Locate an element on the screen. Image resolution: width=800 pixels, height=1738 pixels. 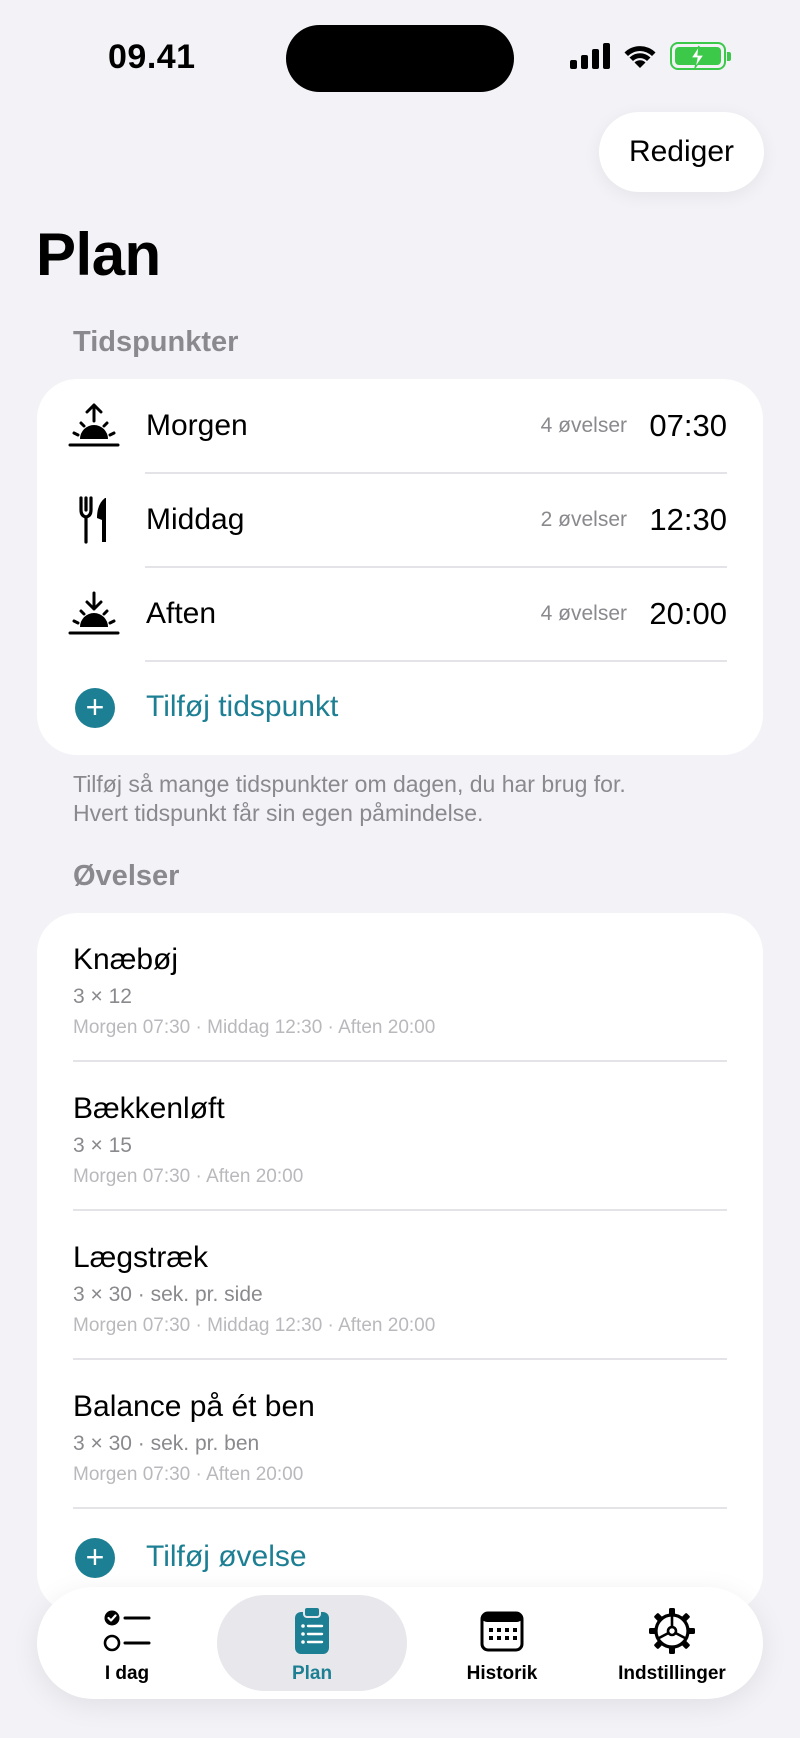
tab-plan: Plan is located at coordinates (312, 1643).